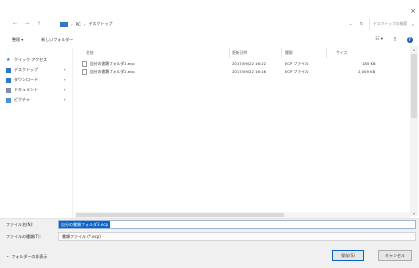 Image resolution: width=419 pixels, height=268 pixels. What do you see at coordinates (26, 69) in the screenshot?
I see `sidebar-item-label: デスクトップ` at bounding box center [26, 69].